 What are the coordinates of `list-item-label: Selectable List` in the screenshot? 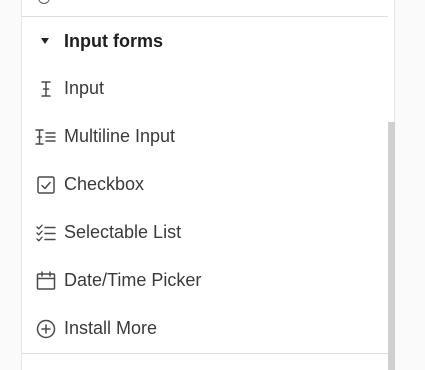 It's located at (123, 232).